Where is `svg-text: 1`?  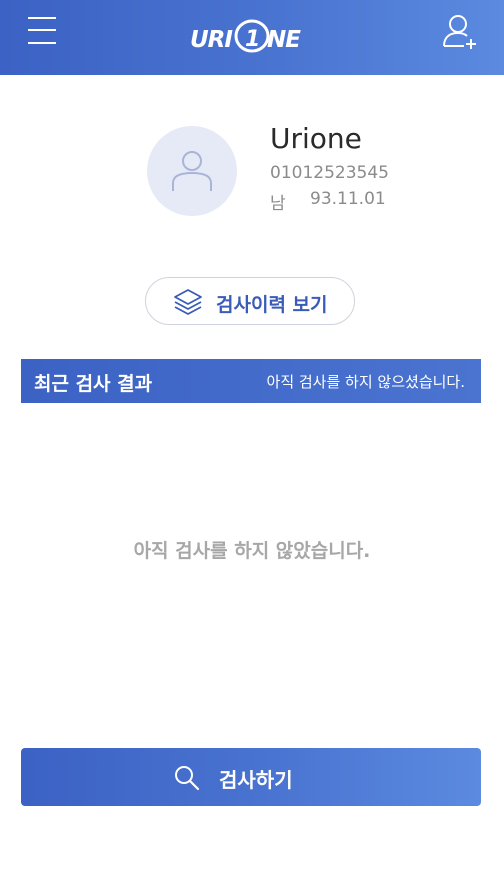 svg-text: 1 is located at coordinates (252, 39).